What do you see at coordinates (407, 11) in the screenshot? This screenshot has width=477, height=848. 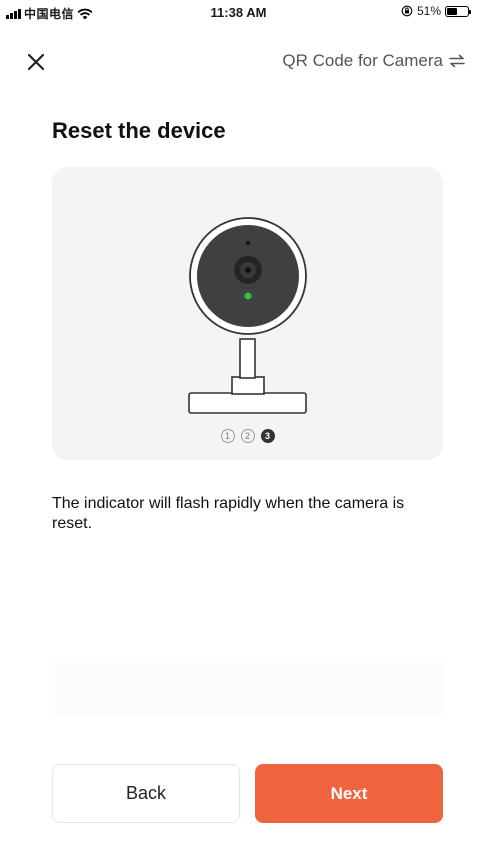 I see `orientation-lock-icon` at bounding box center [407, 11].